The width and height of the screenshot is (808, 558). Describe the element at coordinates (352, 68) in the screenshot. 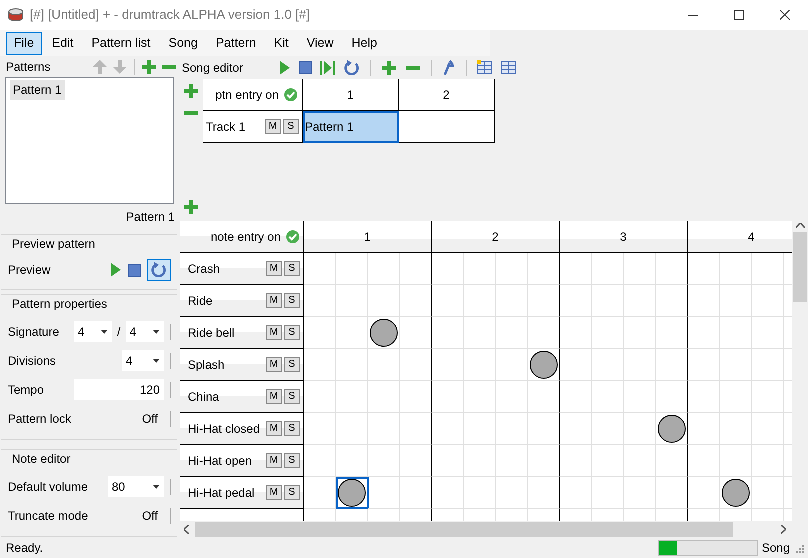

I see `loop-icon` at that location.